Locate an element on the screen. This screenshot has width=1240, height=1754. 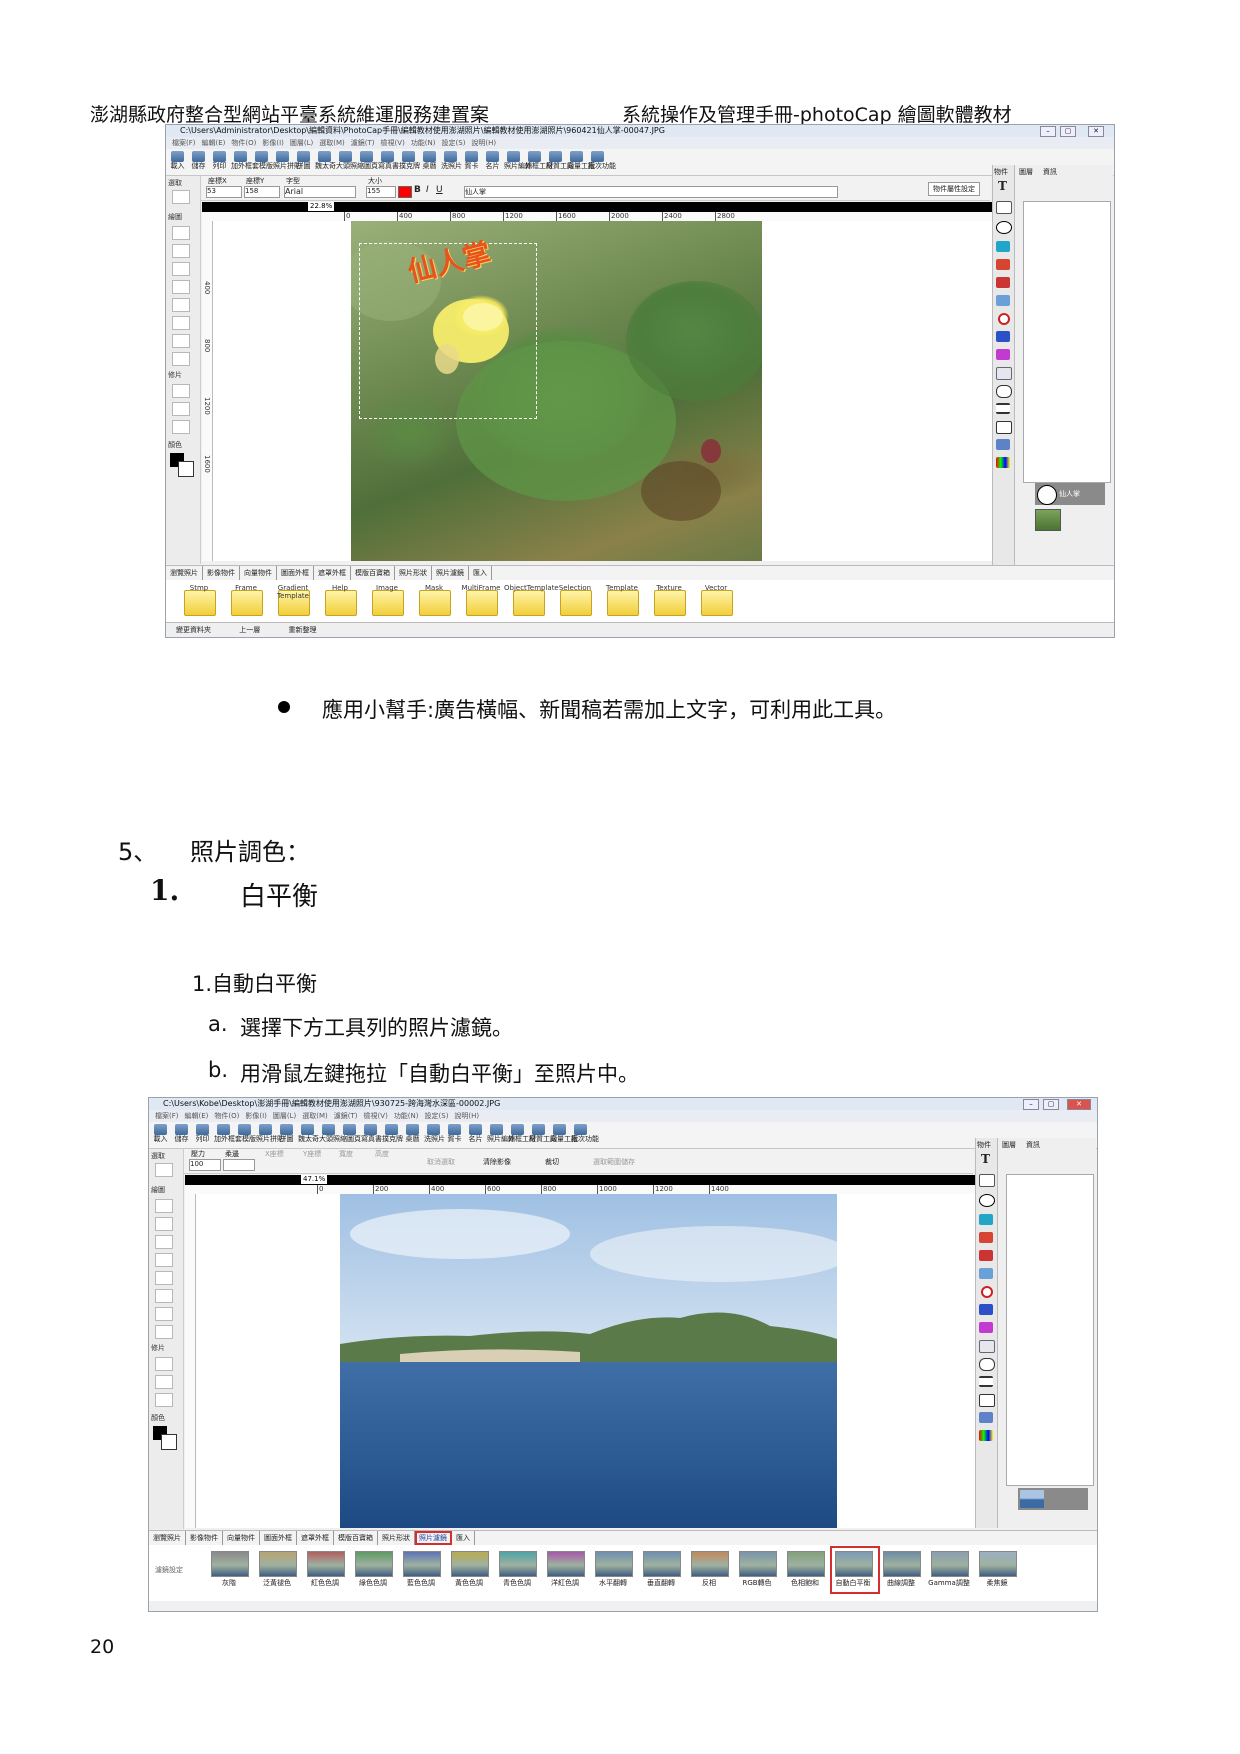
gallery-icon is located at coordinates (1003, 282).